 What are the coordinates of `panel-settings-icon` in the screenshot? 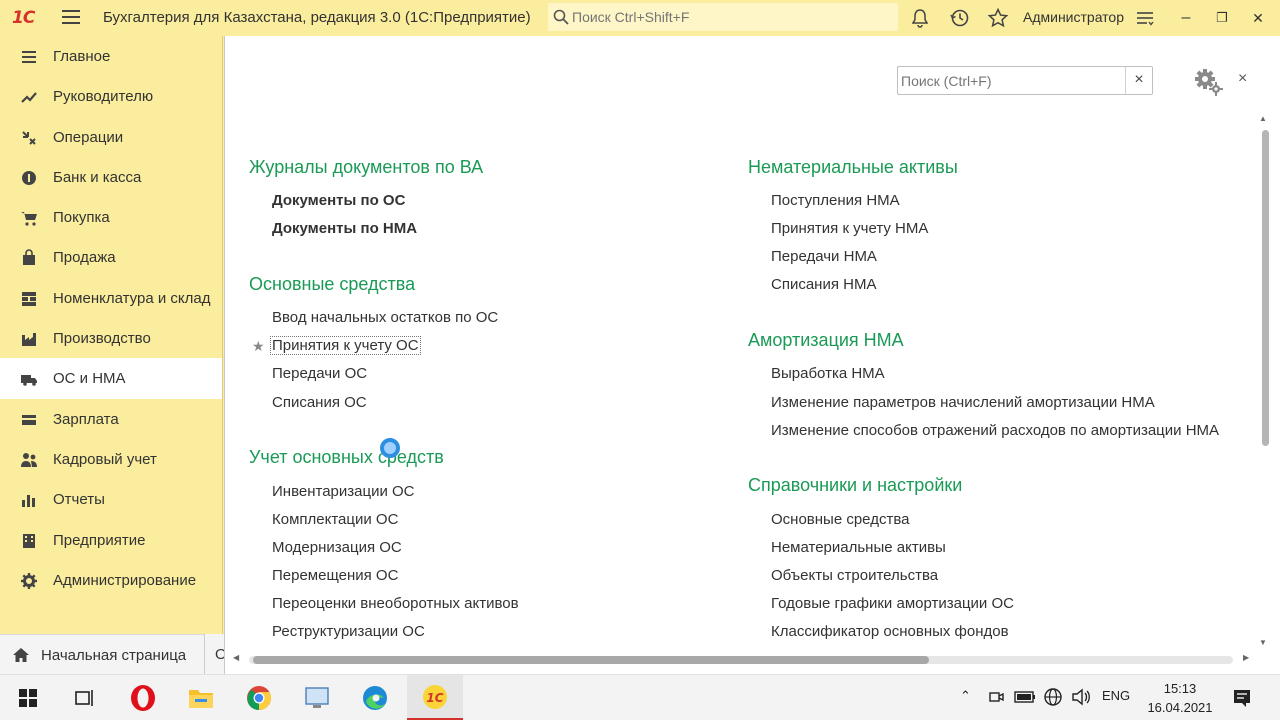 It's located at (1207, 81).